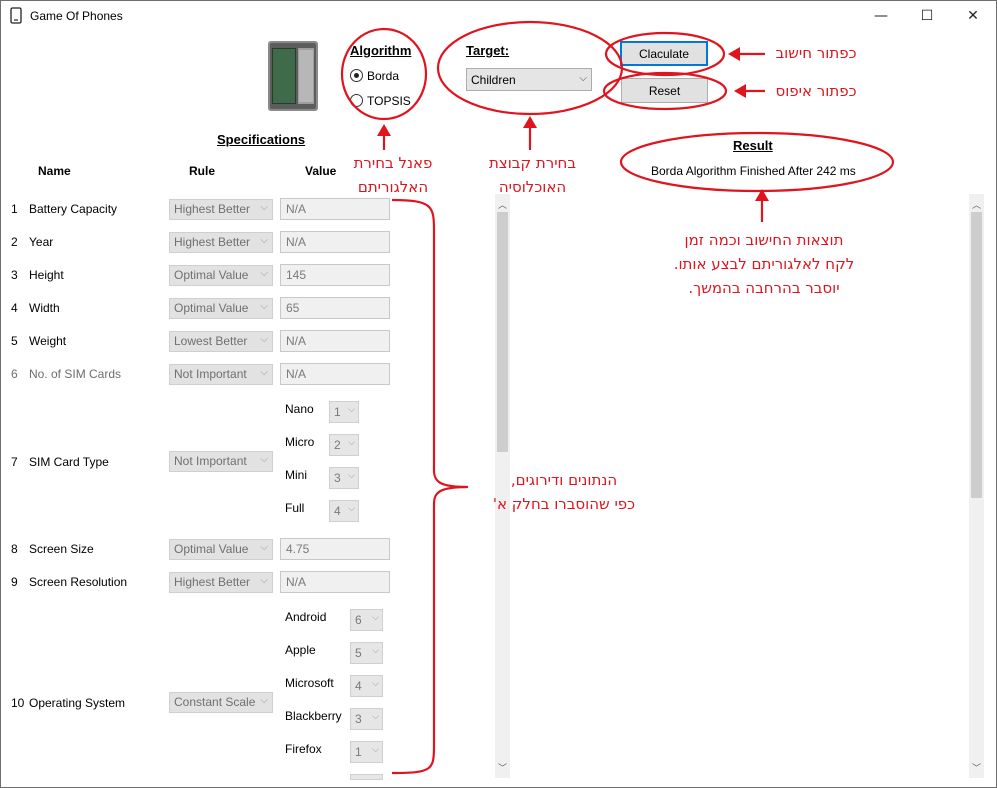  Describe the element at coordinates (532, 175) in the screenshot. I see `target-annotation: בחירת קבוצת האוכלוסיה` at that location.